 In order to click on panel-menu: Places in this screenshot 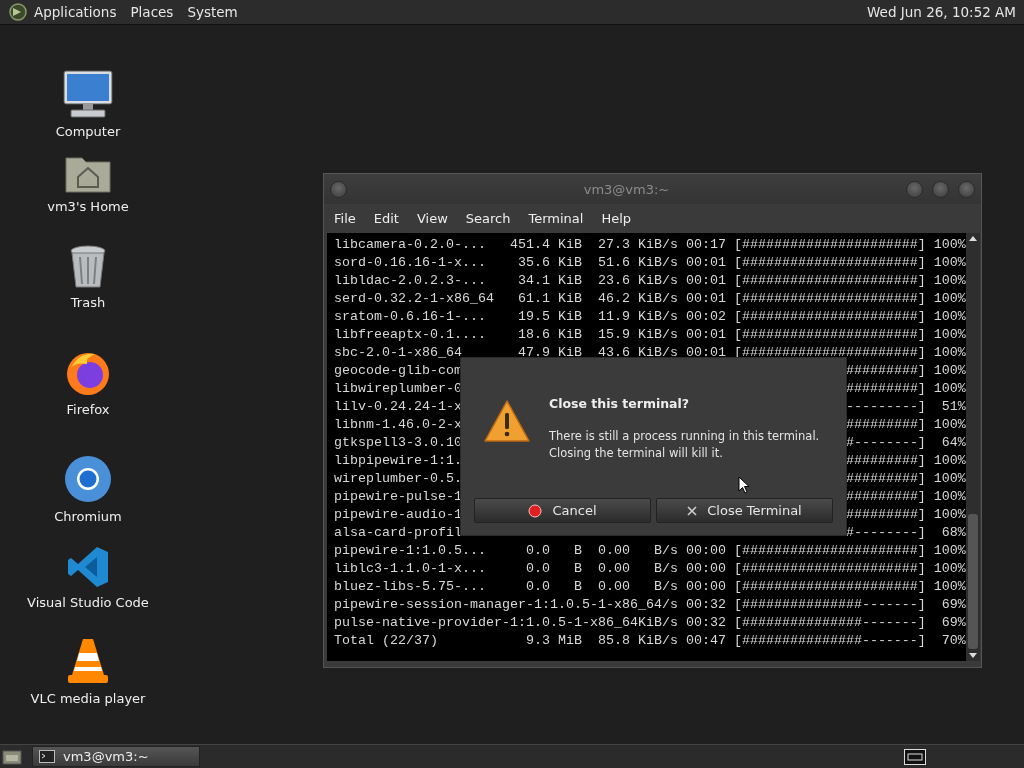, I will do `click(152, 12)`.